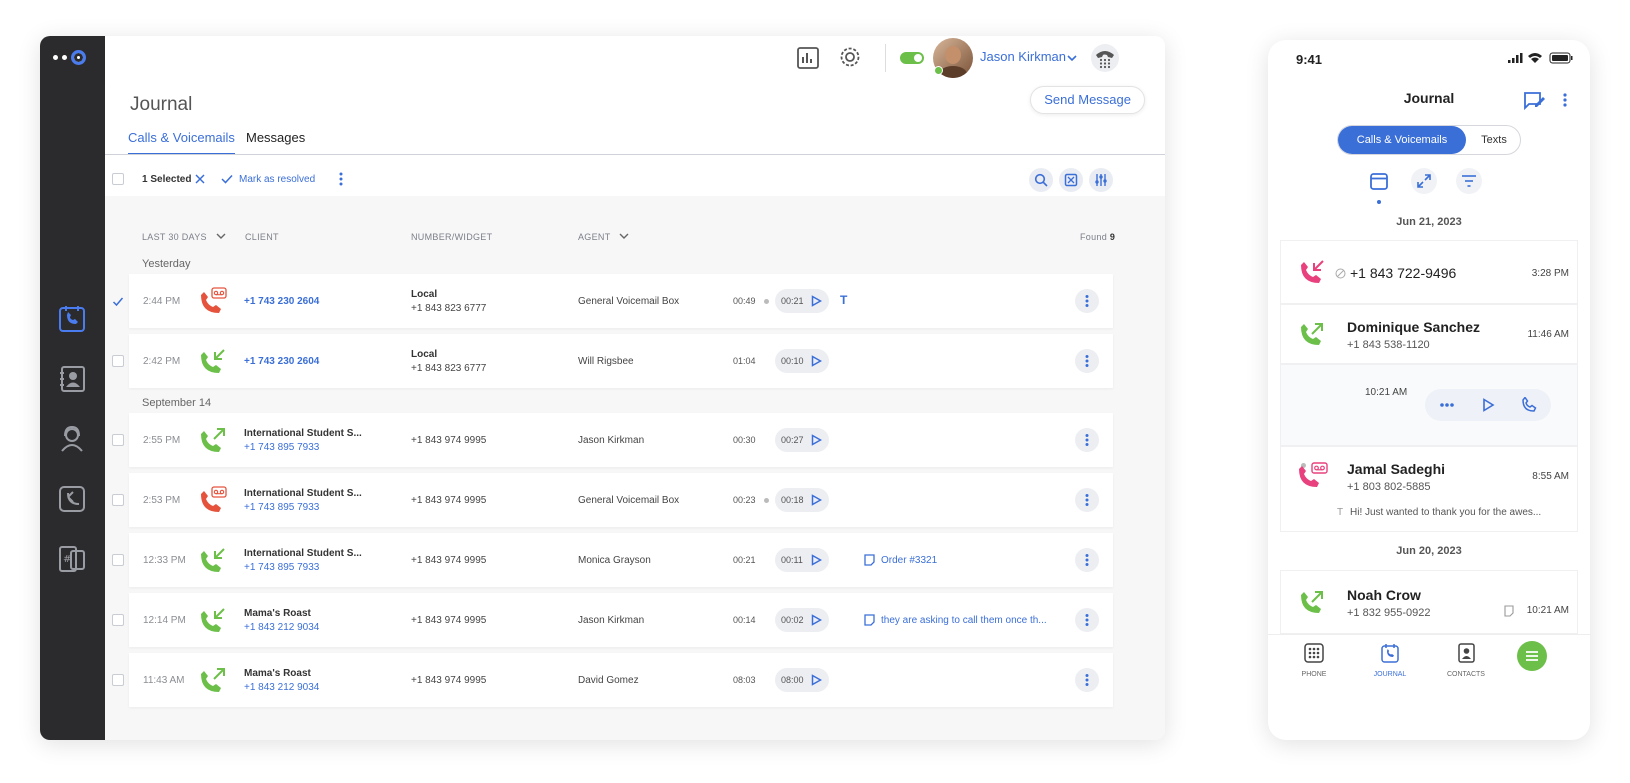  What do you see at coordinates (1314, 660) in the screenshot?
I see `nav-phone: PHONE` at bounding box center [1314, 660].